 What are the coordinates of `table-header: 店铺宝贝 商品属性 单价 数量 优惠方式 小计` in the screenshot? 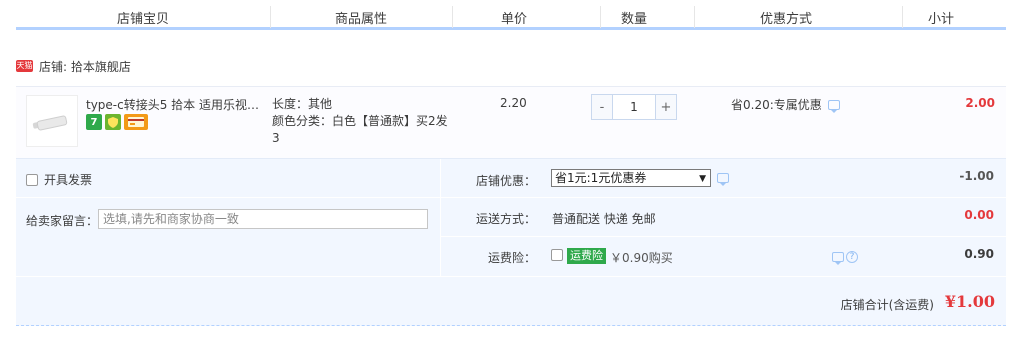 It's located at (511, 15).